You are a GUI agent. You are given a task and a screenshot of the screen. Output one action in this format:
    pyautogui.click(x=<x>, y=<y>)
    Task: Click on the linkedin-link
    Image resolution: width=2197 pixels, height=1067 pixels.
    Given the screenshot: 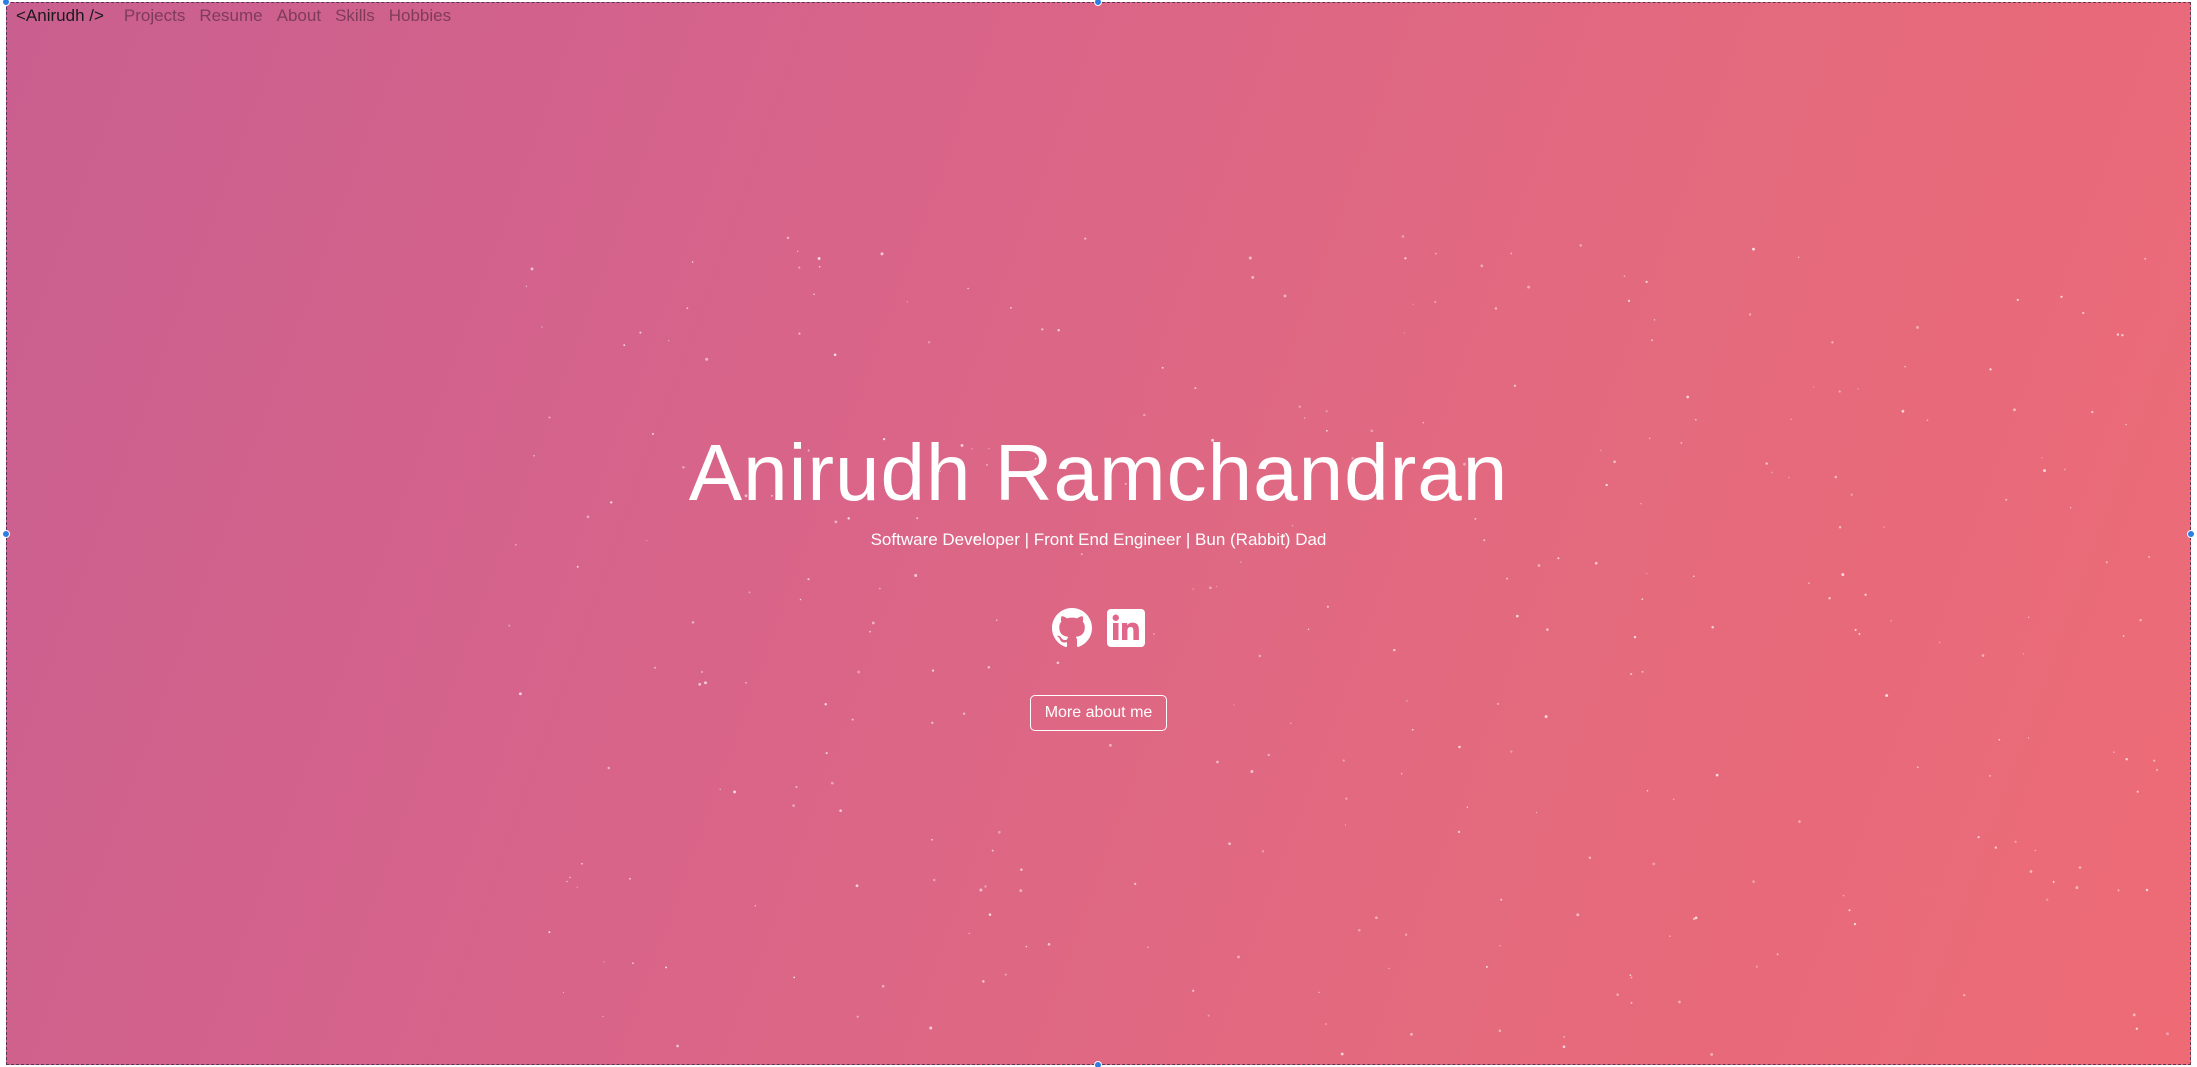 What is the action you would take?
    pyautogui.click(x=1126, y=628)
    